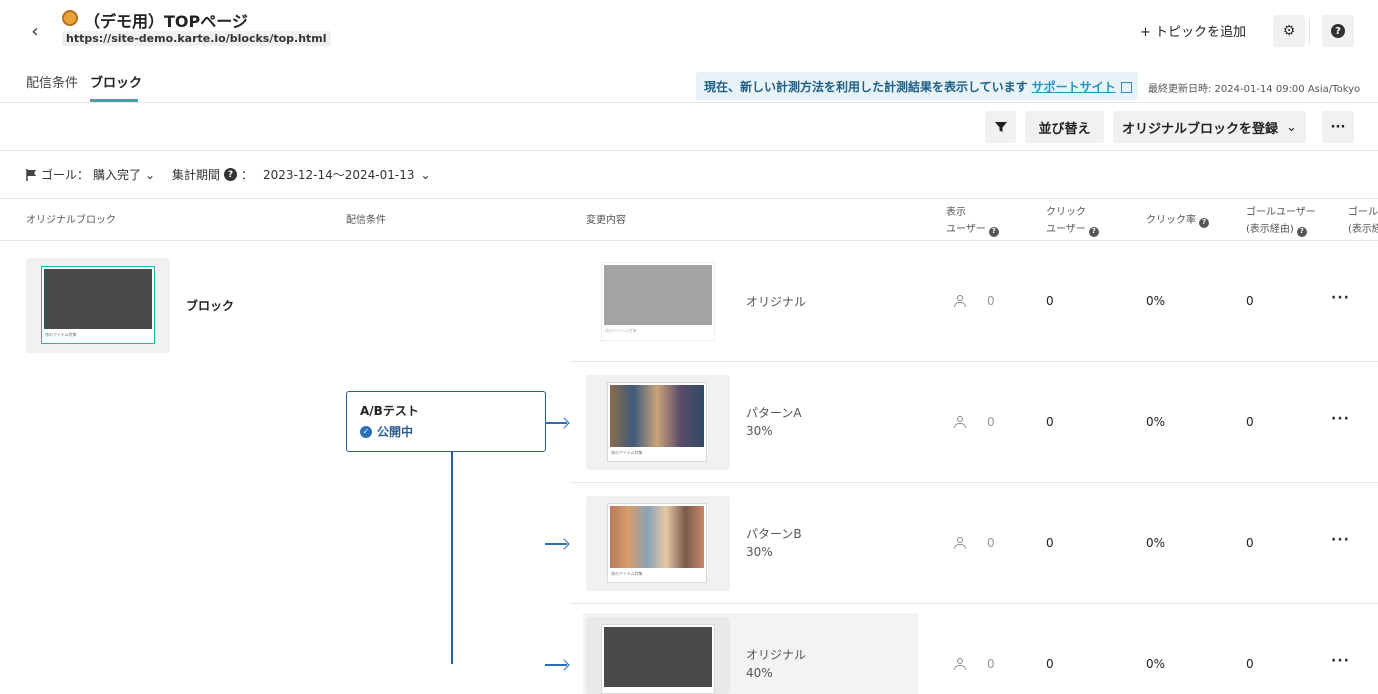 The image size is (1378, 694). I want to click on original-variant-thumbnail, so click(658, 655).